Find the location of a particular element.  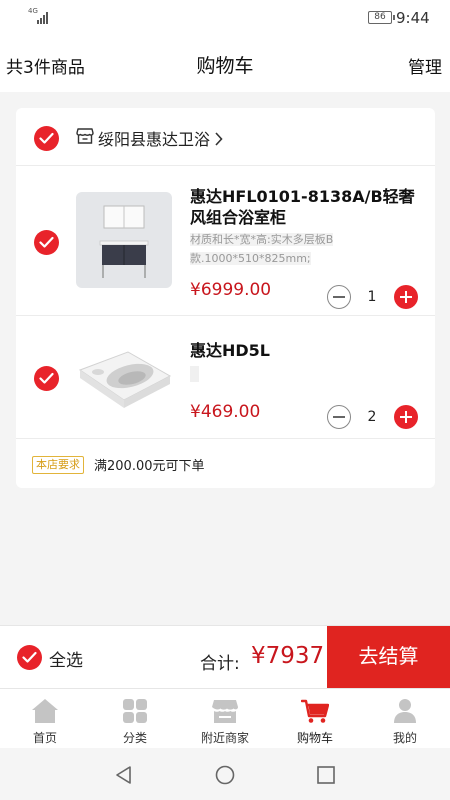

category-icon is located at coordinates (135, 711).